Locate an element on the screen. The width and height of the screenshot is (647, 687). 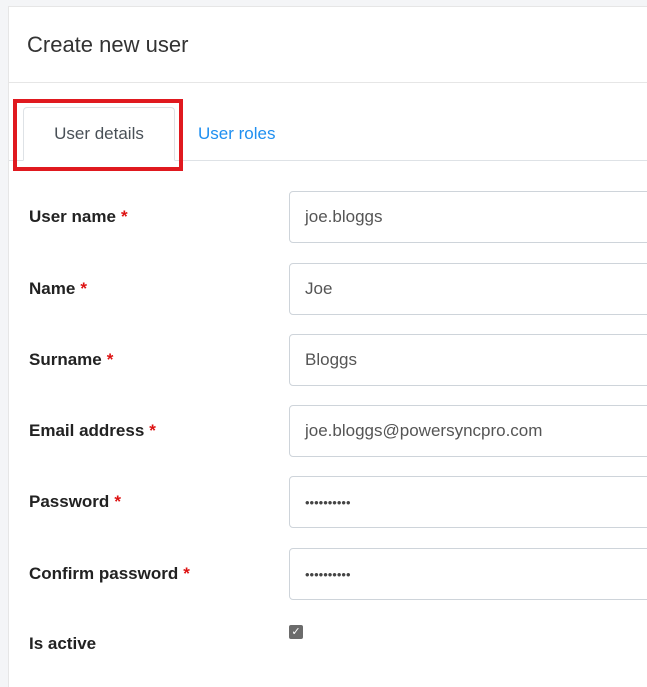
form-row-confirm-password: Confirm password * •••••••••• is located at coordinates (323, 574).